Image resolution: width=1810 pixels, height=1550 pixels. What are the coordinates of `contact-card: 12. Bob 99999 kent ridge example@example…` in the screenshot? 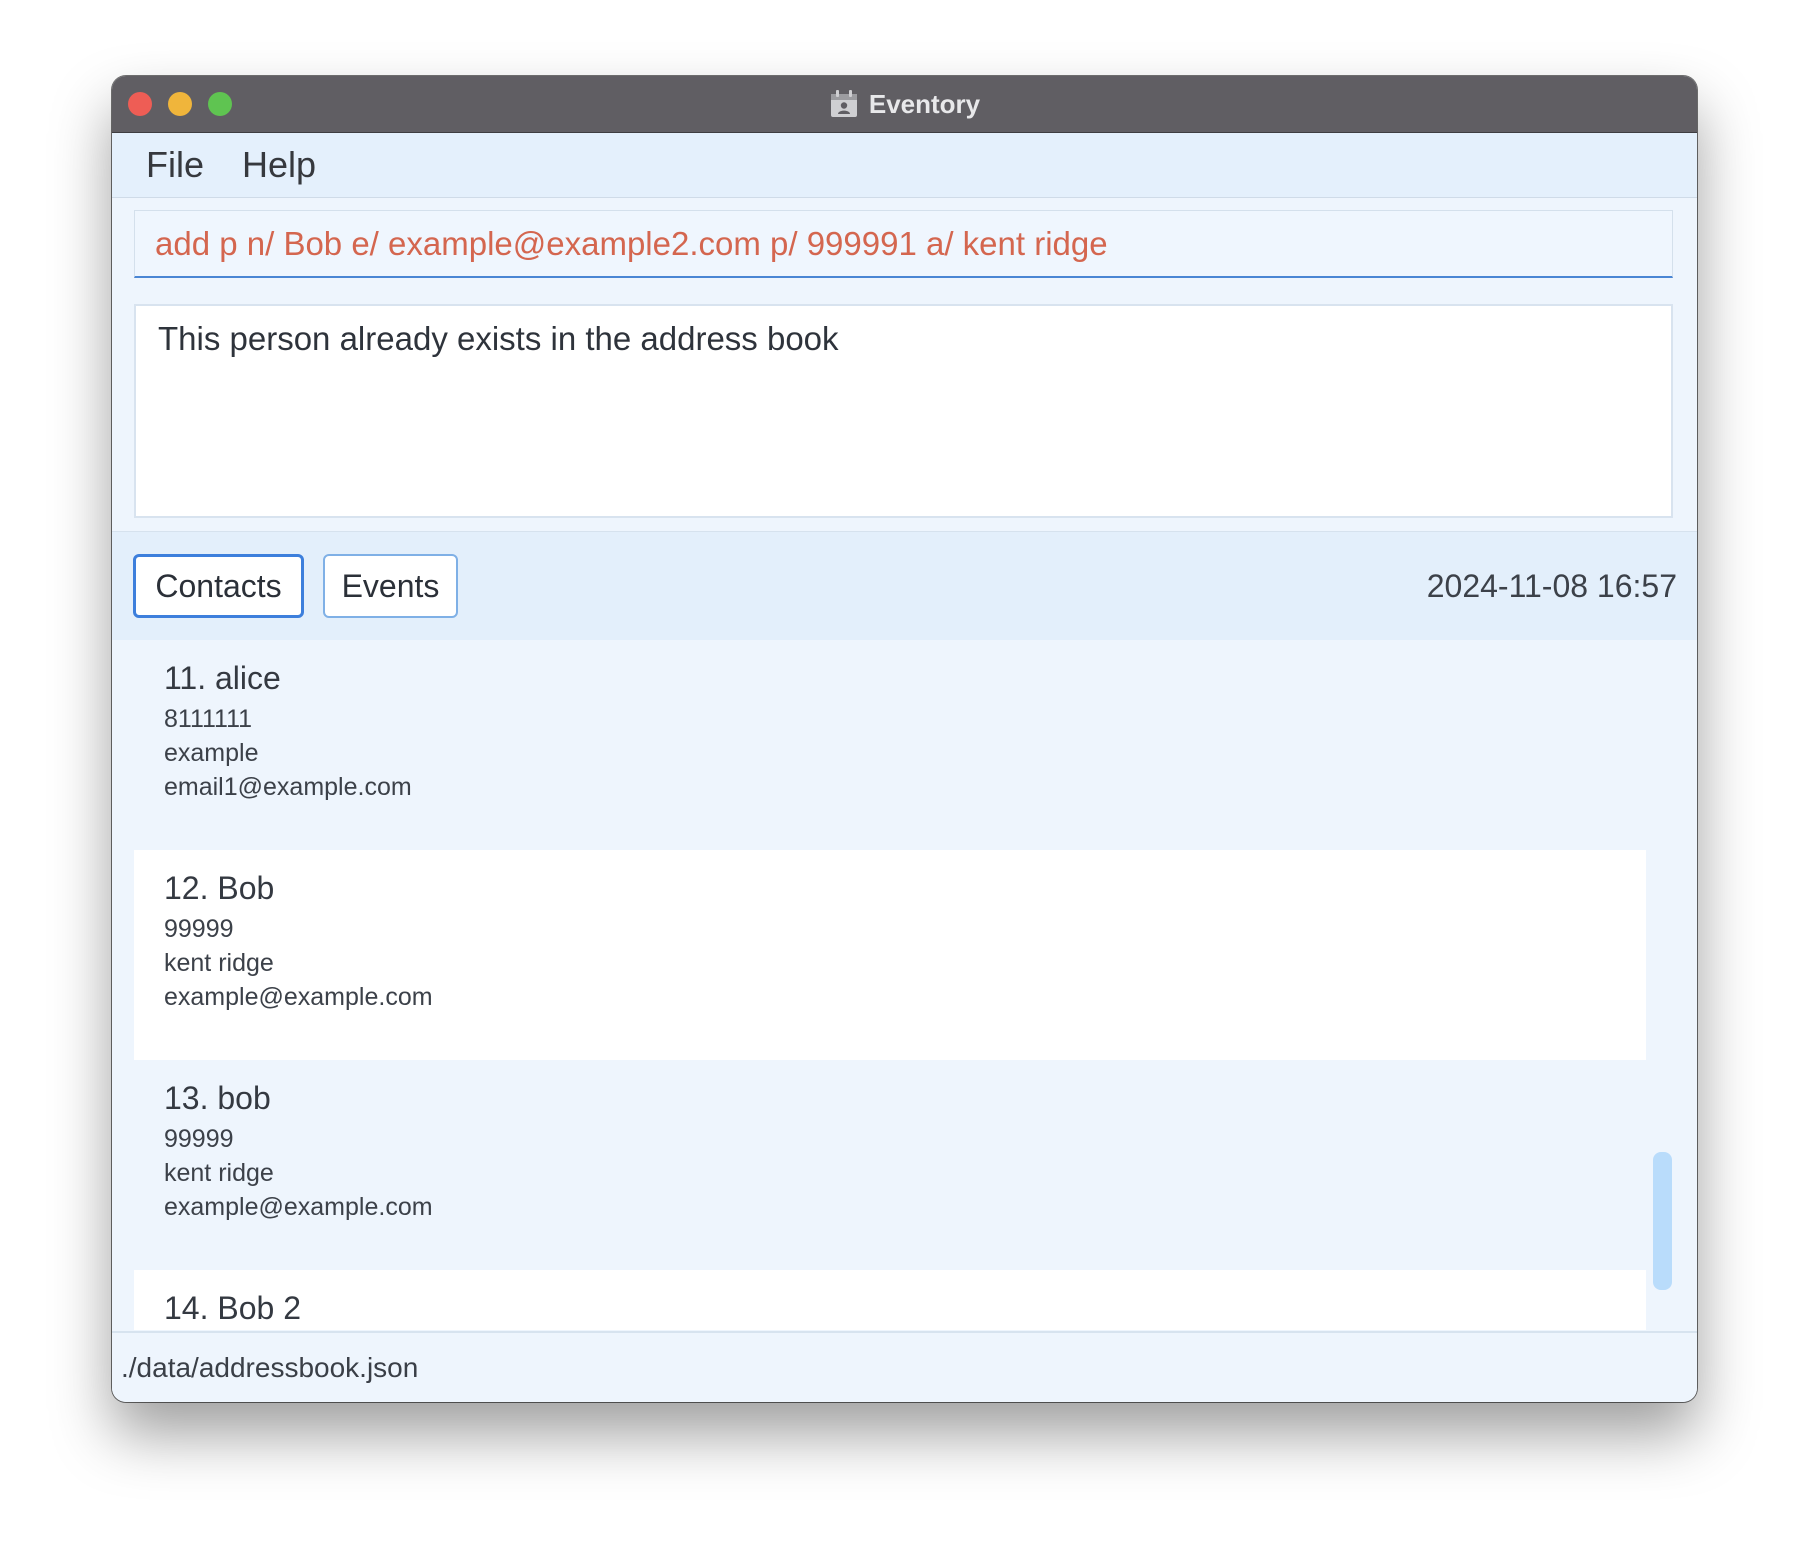 It's located at (890, 955).